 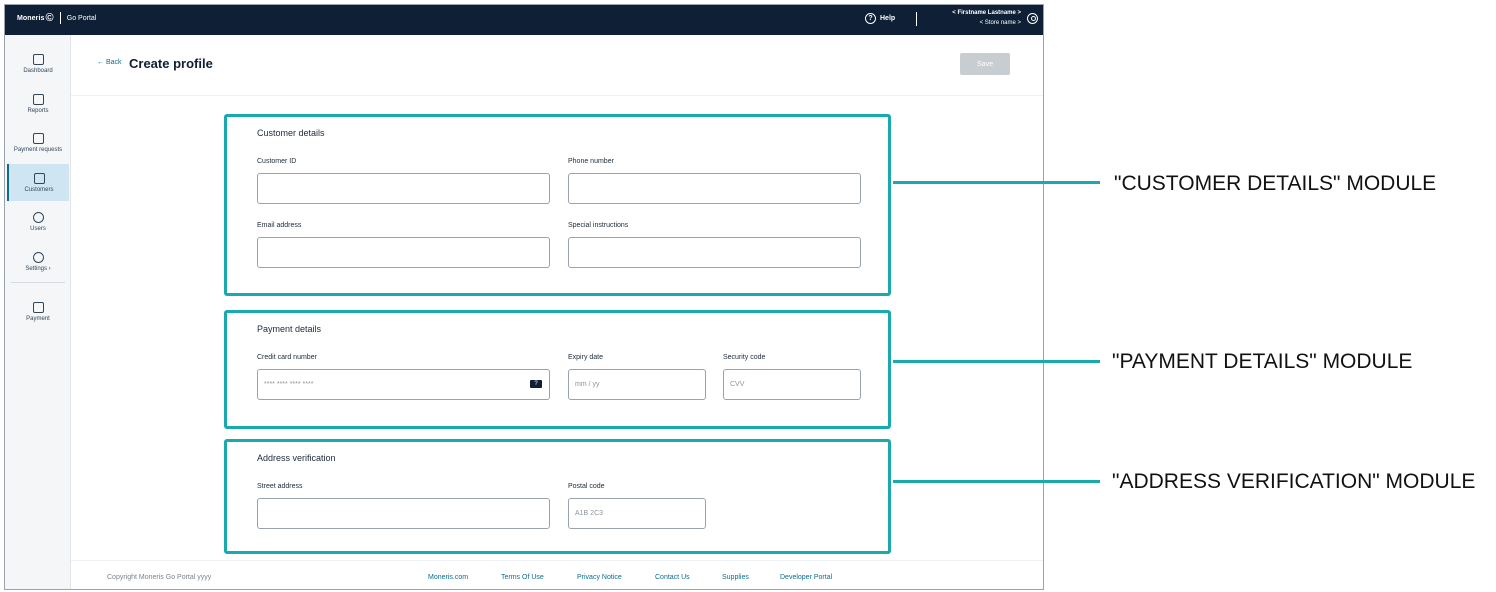 What do you see at coordinates (403, 384) in the screenshot?
I see `credit-card-input` at bounding box center [403, 384].